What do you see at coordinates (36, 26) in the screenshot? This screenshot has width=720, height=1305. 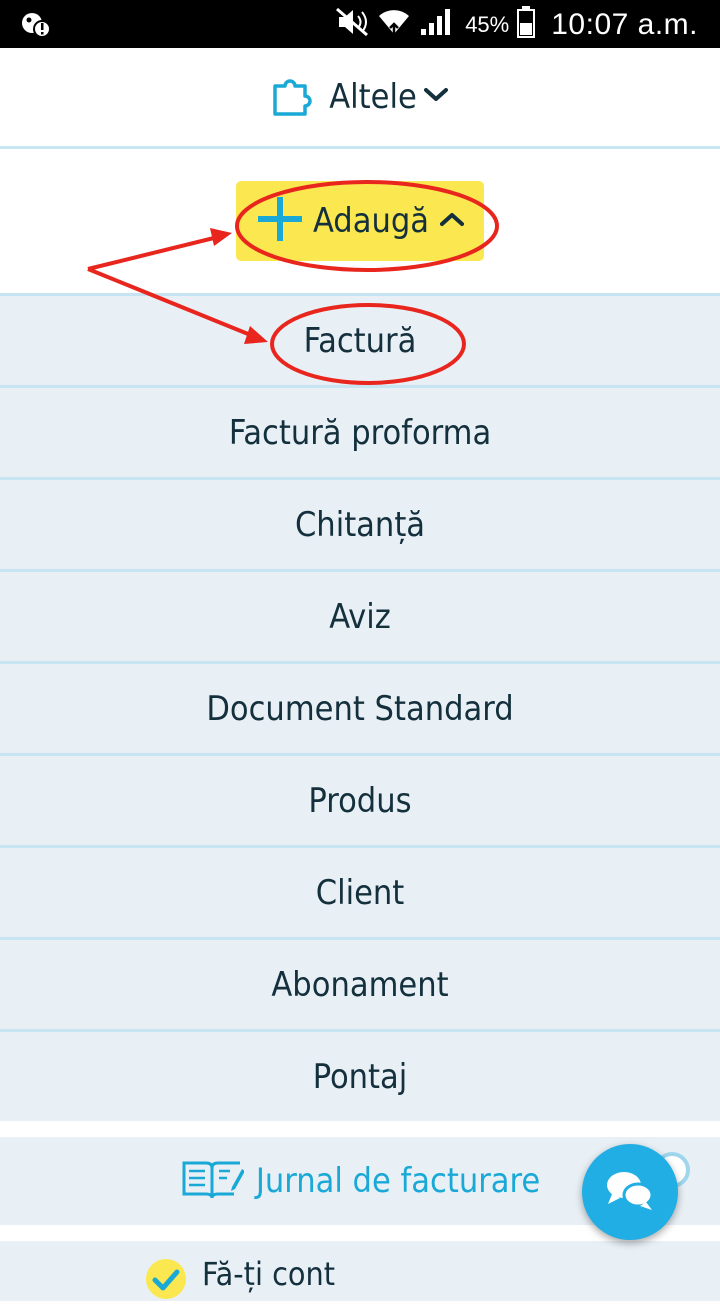 I see `notification-icon` at bounding box center [36, 26].